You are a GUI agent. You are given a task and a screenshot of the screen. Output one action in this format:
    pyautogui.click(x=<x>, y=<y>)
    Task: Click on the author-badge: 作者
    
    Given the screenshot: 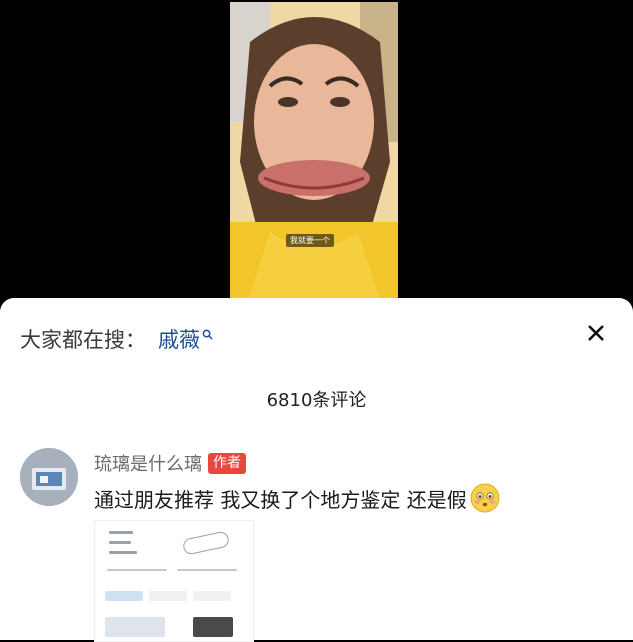 What is the action you would take?
    pyautogui.click(x=227, y=463)
    